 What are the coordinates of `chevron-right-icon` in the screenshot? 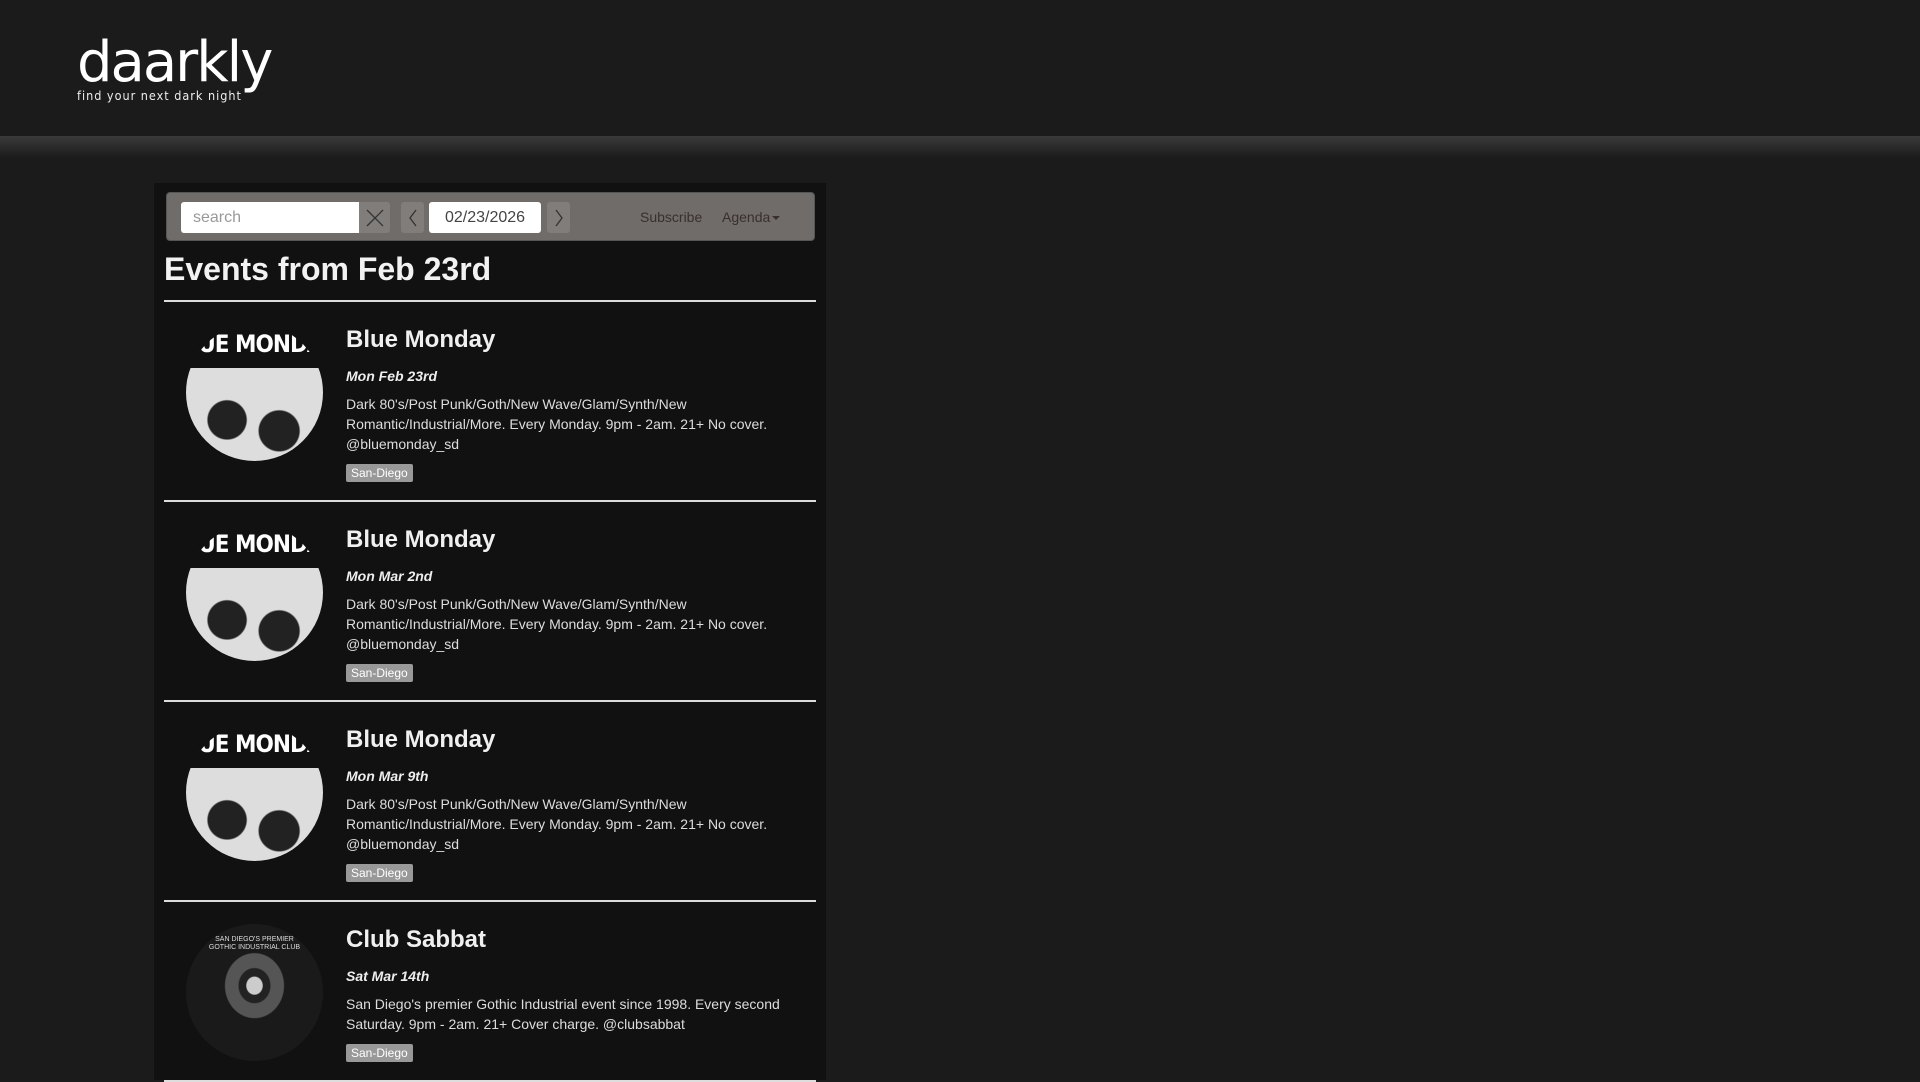 It's located at (558, 217).